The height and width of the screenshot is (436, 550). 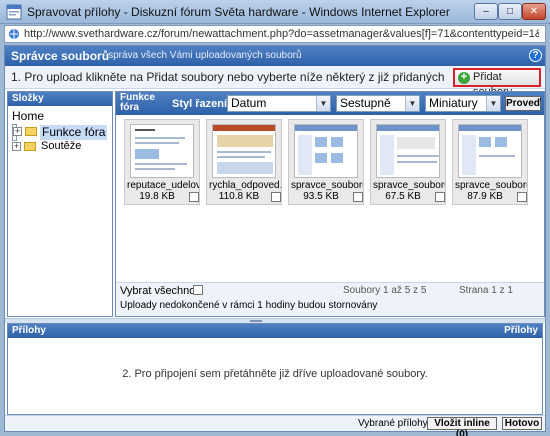 What do you see at coordinates (510, 11) in the screenshot?
I see `maximize-button: □` at bounding box center [510, 11].